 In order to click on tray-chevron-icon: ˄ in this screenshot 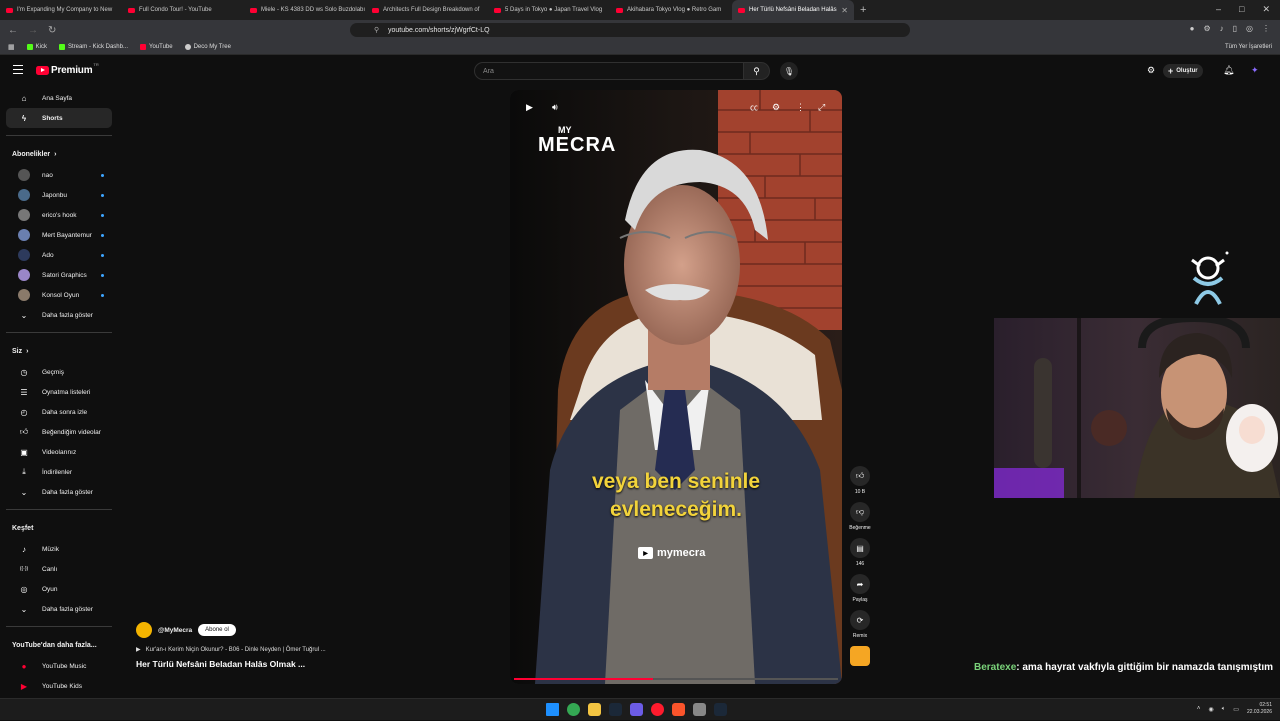, I will do `click(1199, 709)`.